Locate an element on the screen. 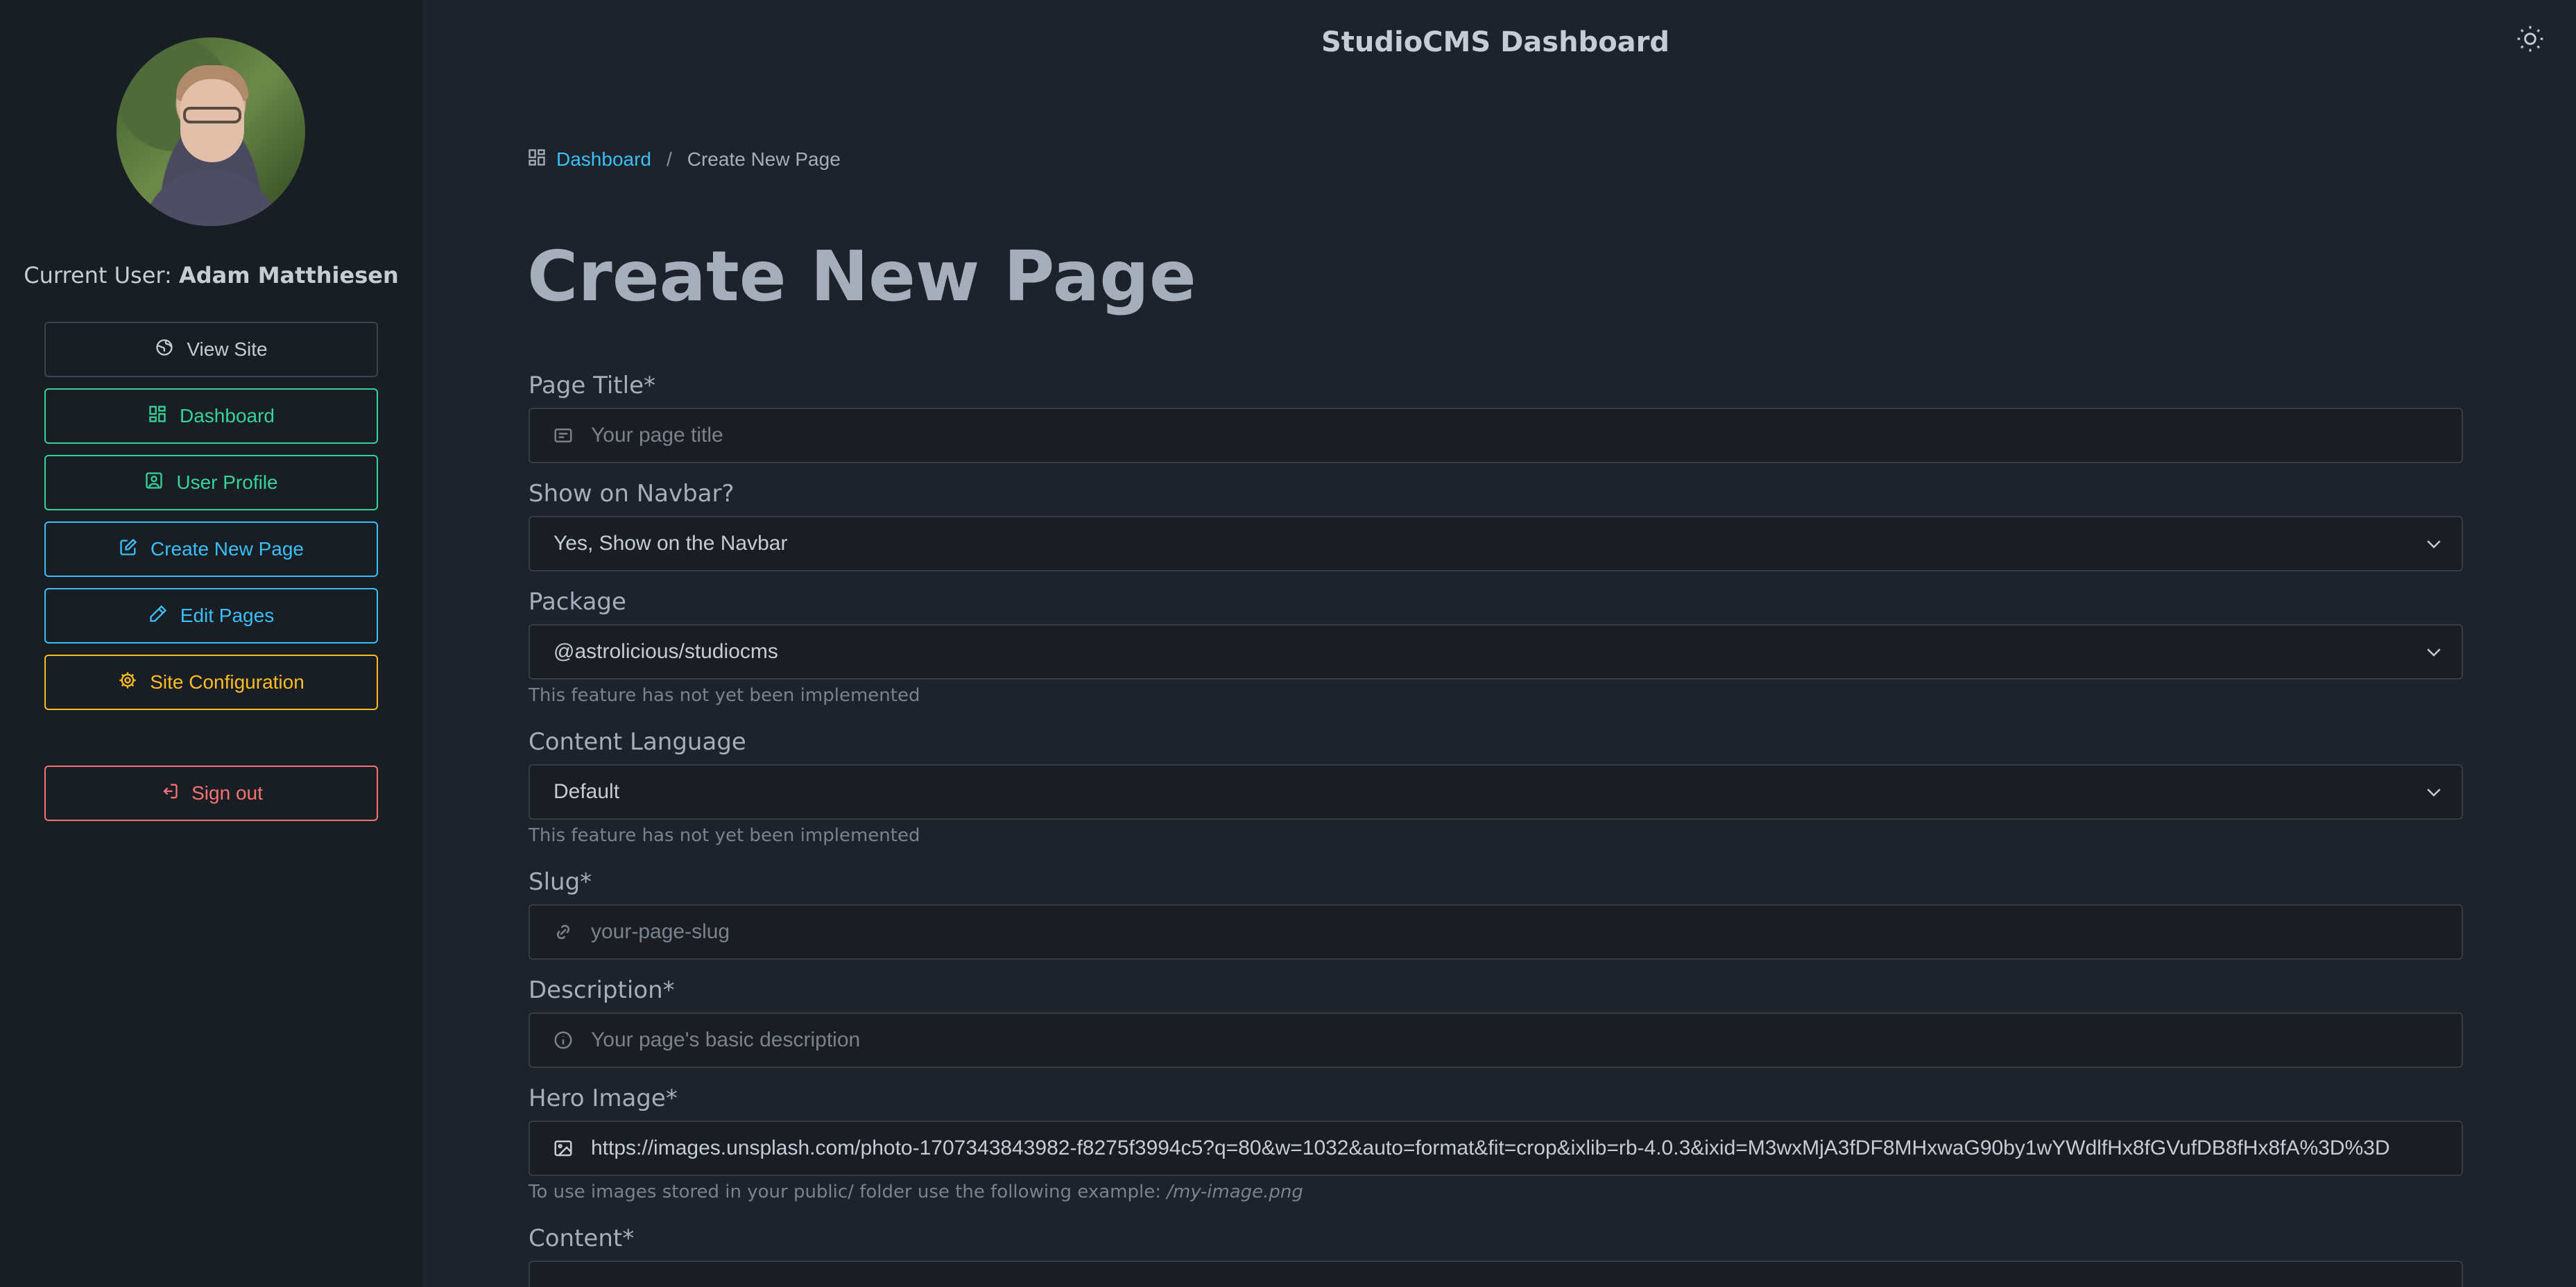 This screenshot has width=2576, height=1287. package-label: Package is located at coordinates (577, 602).